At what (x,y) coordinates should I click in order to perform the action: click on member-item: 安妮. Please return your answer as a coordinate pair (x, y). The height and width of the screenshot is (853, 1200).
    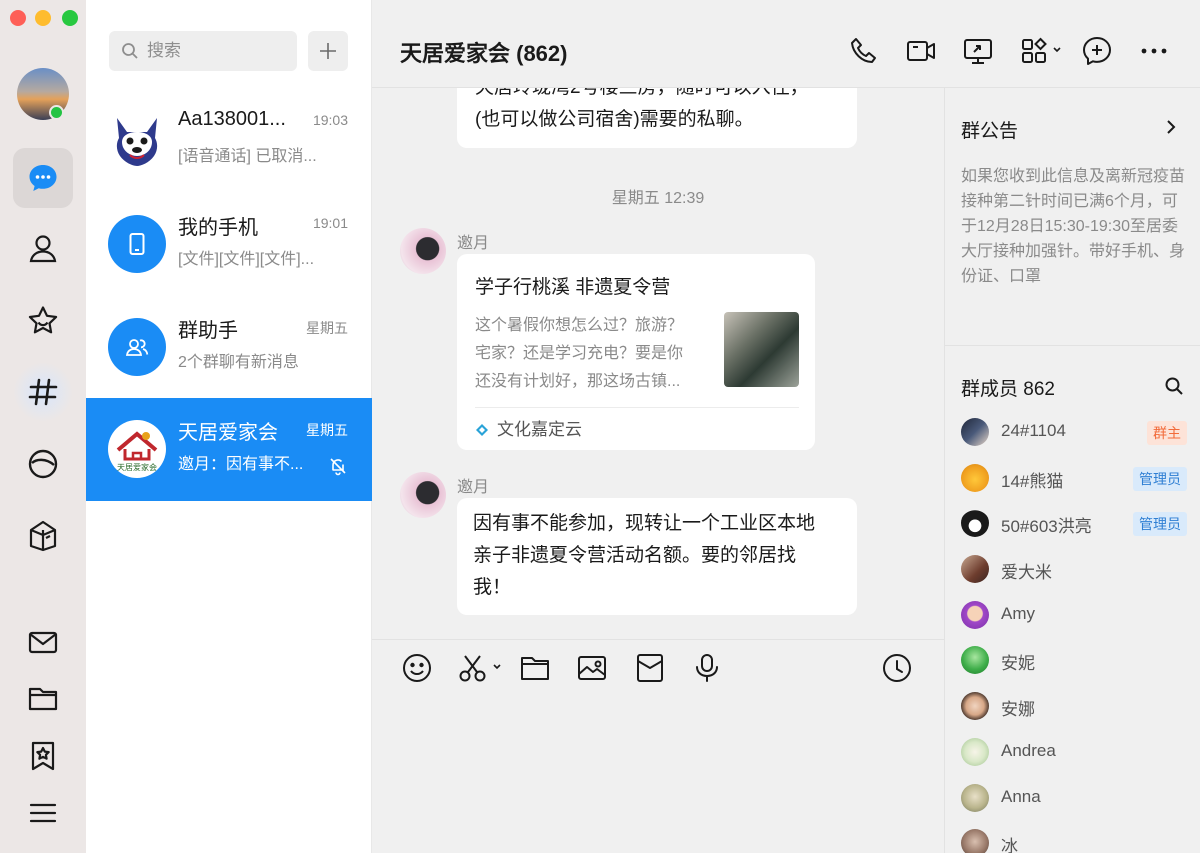
    Looking at the image, I should click on (1075, 662).